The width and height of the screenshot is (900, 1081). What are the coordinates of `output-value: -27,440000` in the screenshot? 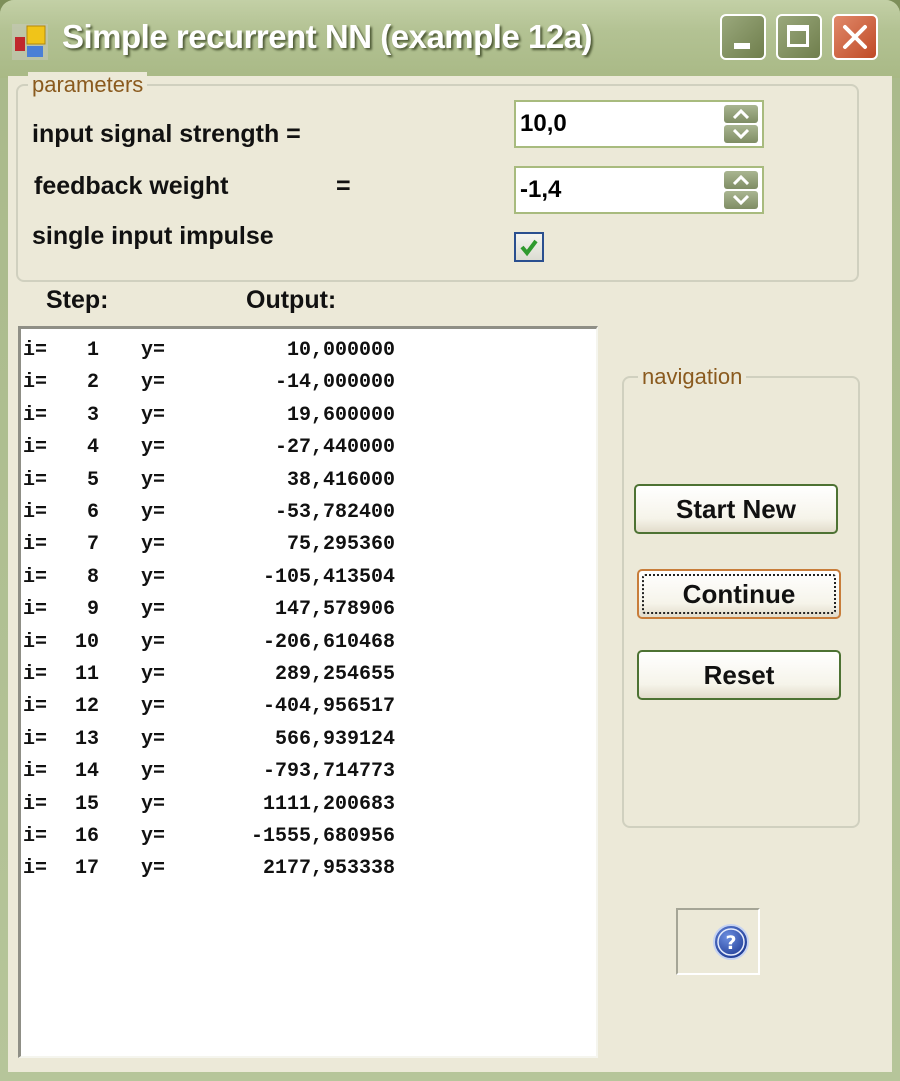 It's located at (334, 448).